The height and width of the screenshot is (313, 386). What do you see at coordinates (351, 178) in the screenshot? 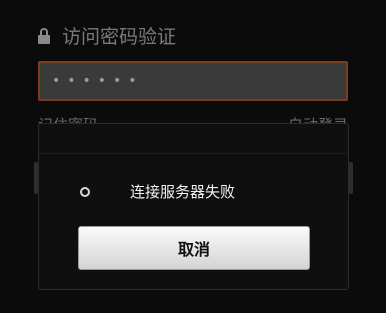
I see `background-control-edge` at bounding box center [351, 178].